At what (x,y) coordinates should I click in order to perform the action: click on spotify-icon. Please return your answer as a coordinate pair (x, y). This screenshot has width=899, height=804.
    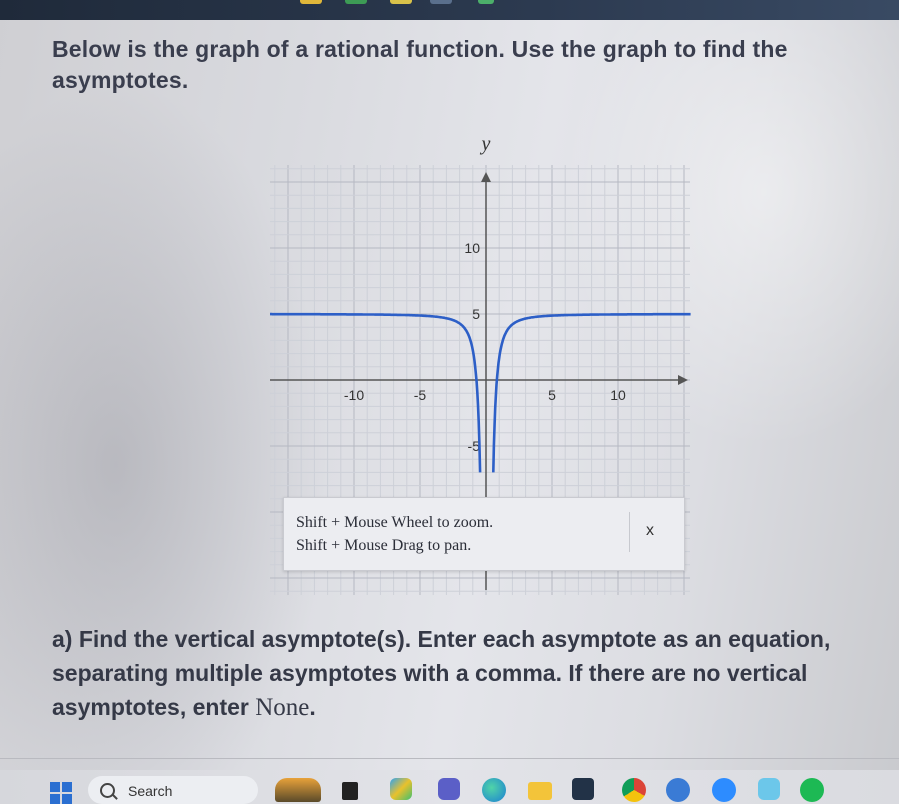
    Looking at the image, I should click on (812, 790).